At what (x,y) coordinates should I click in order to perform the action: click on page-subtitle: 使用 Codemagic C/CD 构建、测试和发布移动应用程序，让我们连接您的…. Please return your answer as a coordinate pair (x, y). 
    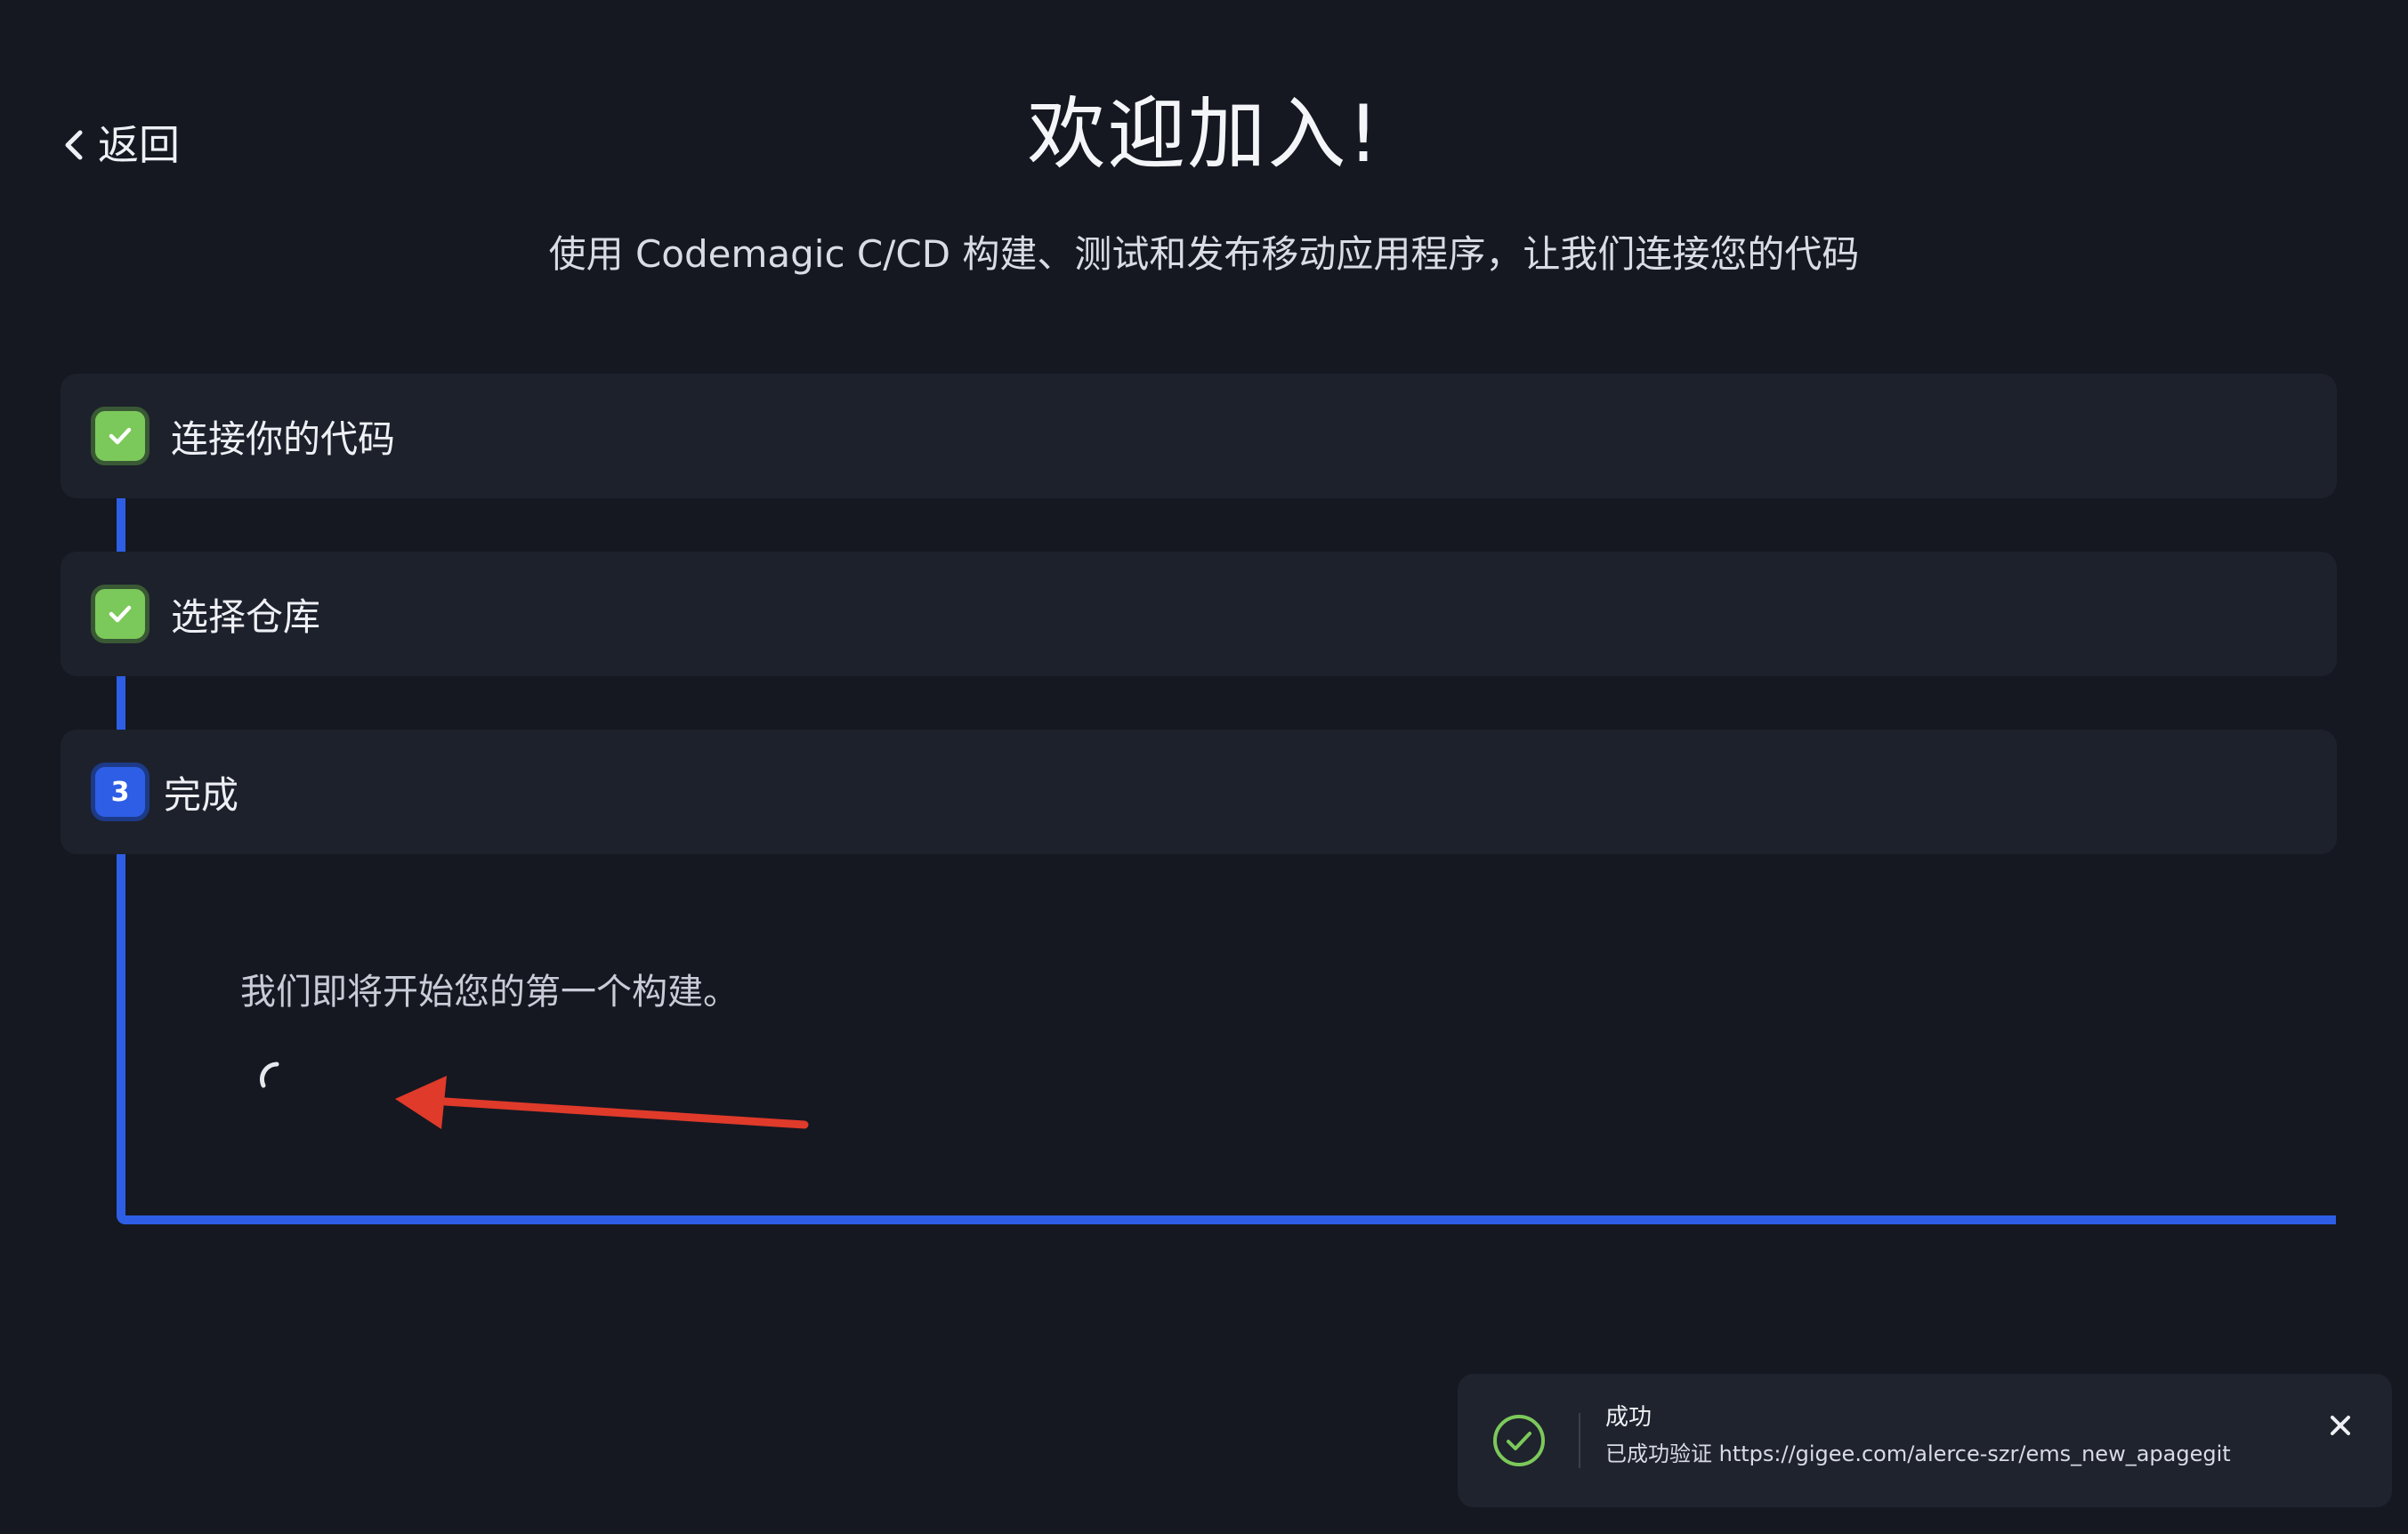
    Looking at the image, I should click on (1204, 254).